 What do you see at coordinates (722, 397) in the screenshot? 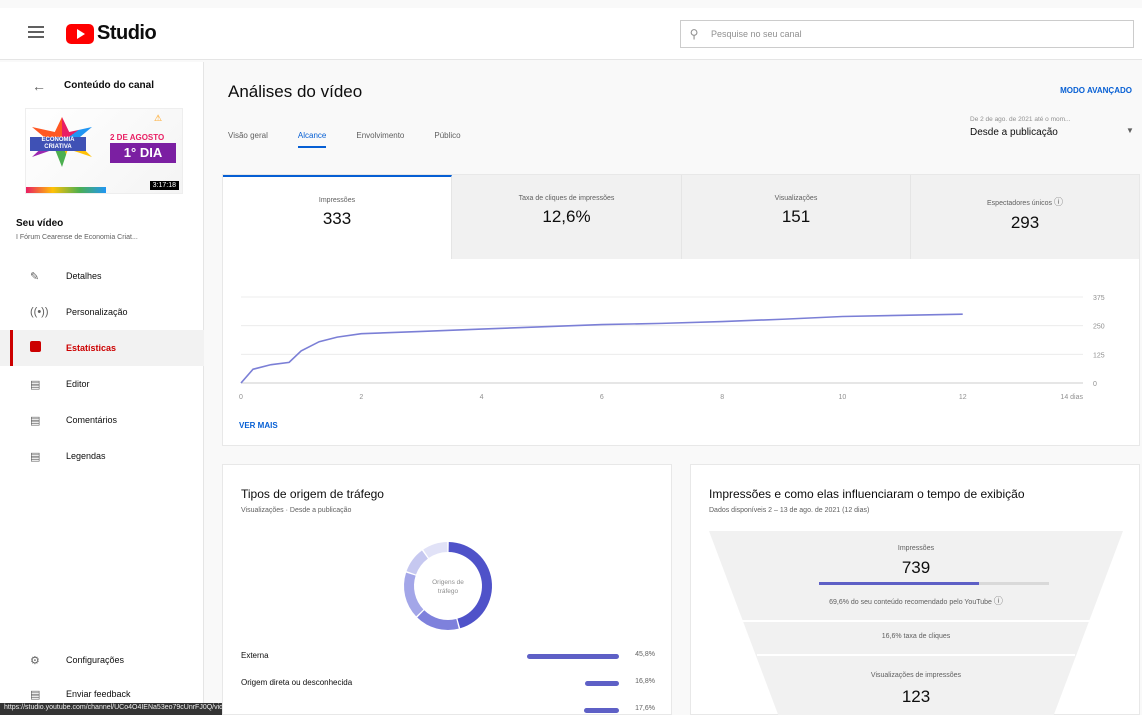
I see `x-tick-label: 8` at bounding box center [722, 397].